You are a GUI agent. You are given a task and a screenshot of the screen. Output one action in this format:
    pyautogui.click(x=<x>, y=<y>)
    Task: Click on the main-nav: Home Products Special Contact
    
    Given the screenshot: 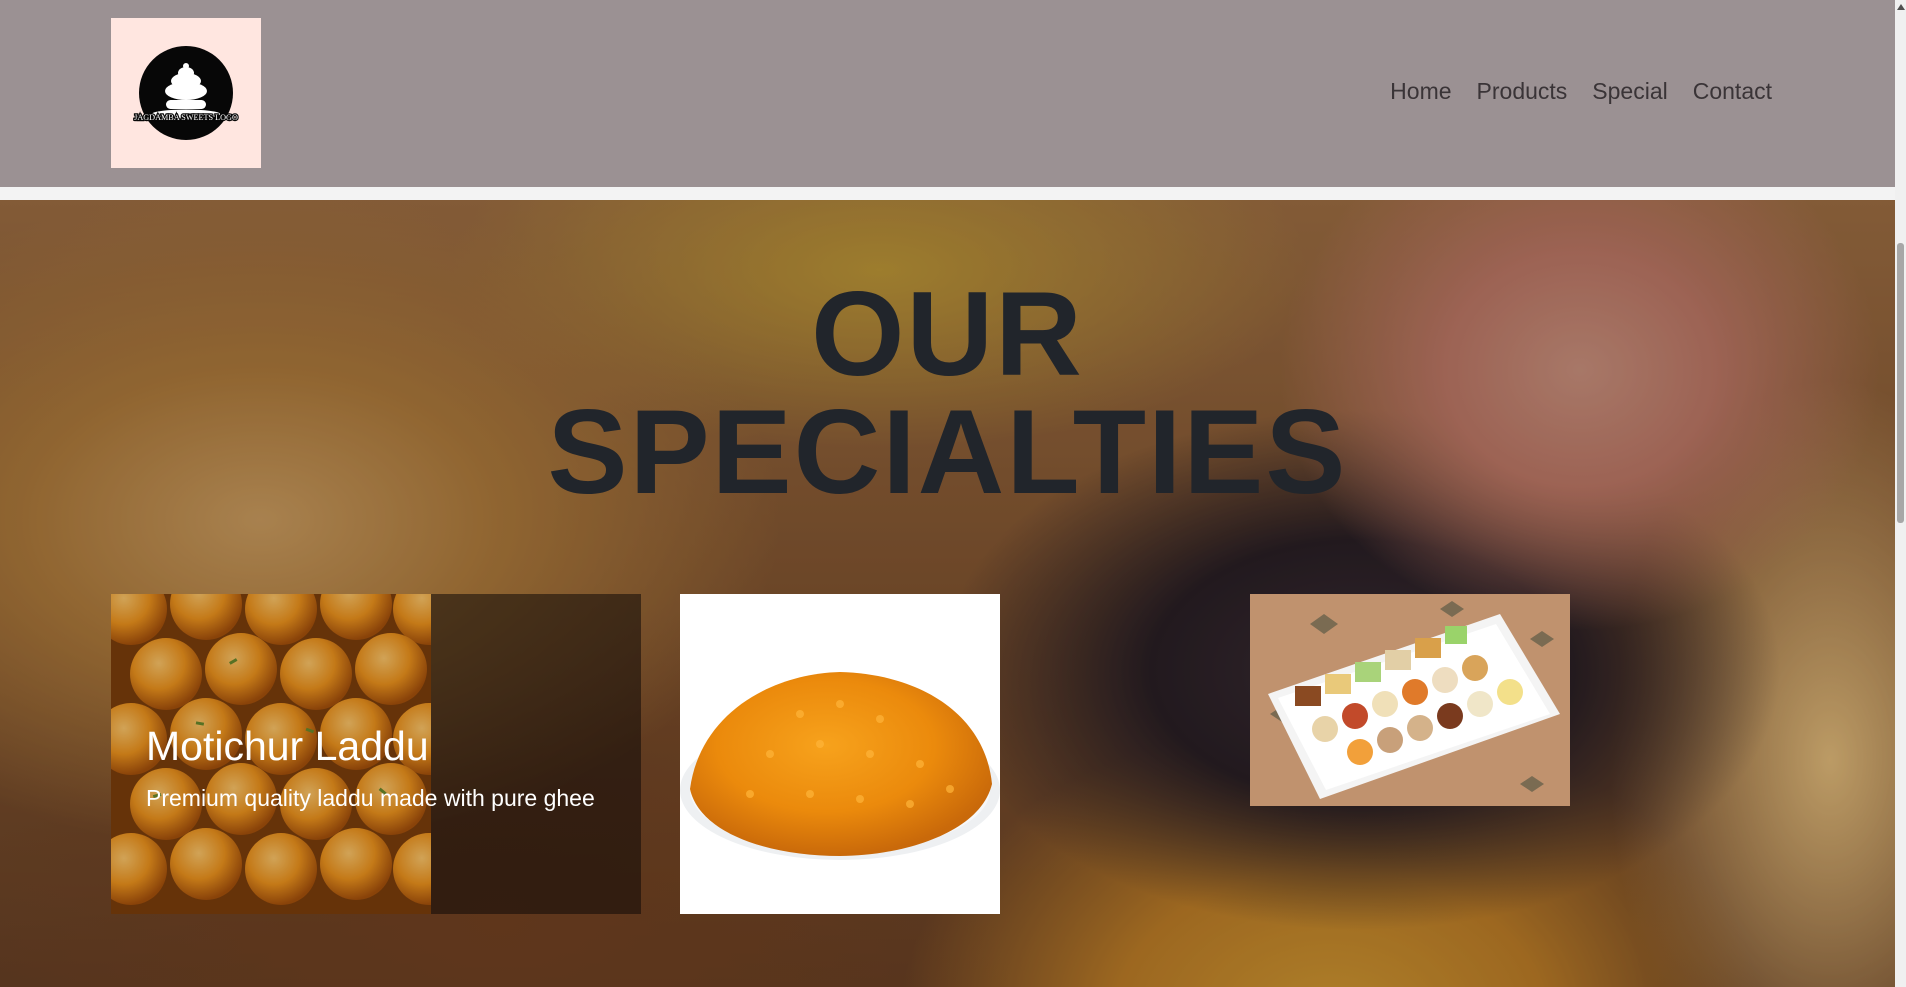 What is the action you would take?
    pyautogui.click(x=1581, y=91)
    